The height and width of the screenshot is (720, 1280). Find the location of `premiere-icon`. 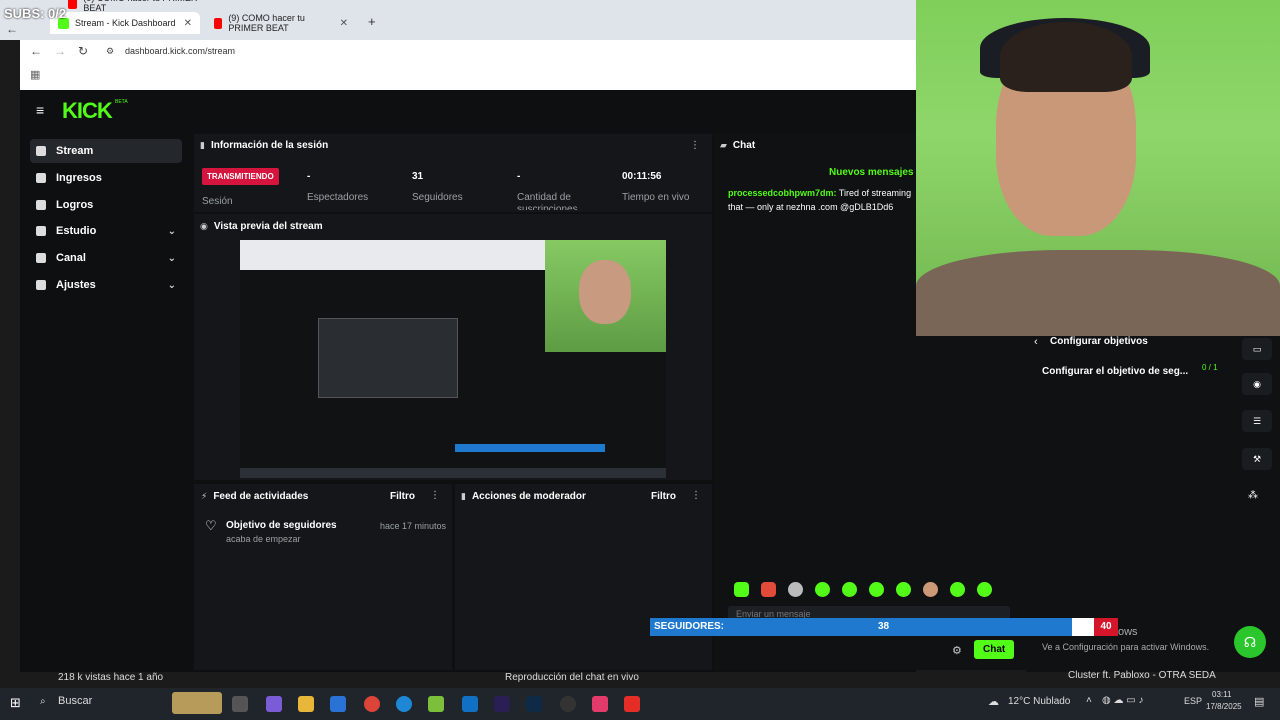

premiere-icon is located at coordinates (502, 704).